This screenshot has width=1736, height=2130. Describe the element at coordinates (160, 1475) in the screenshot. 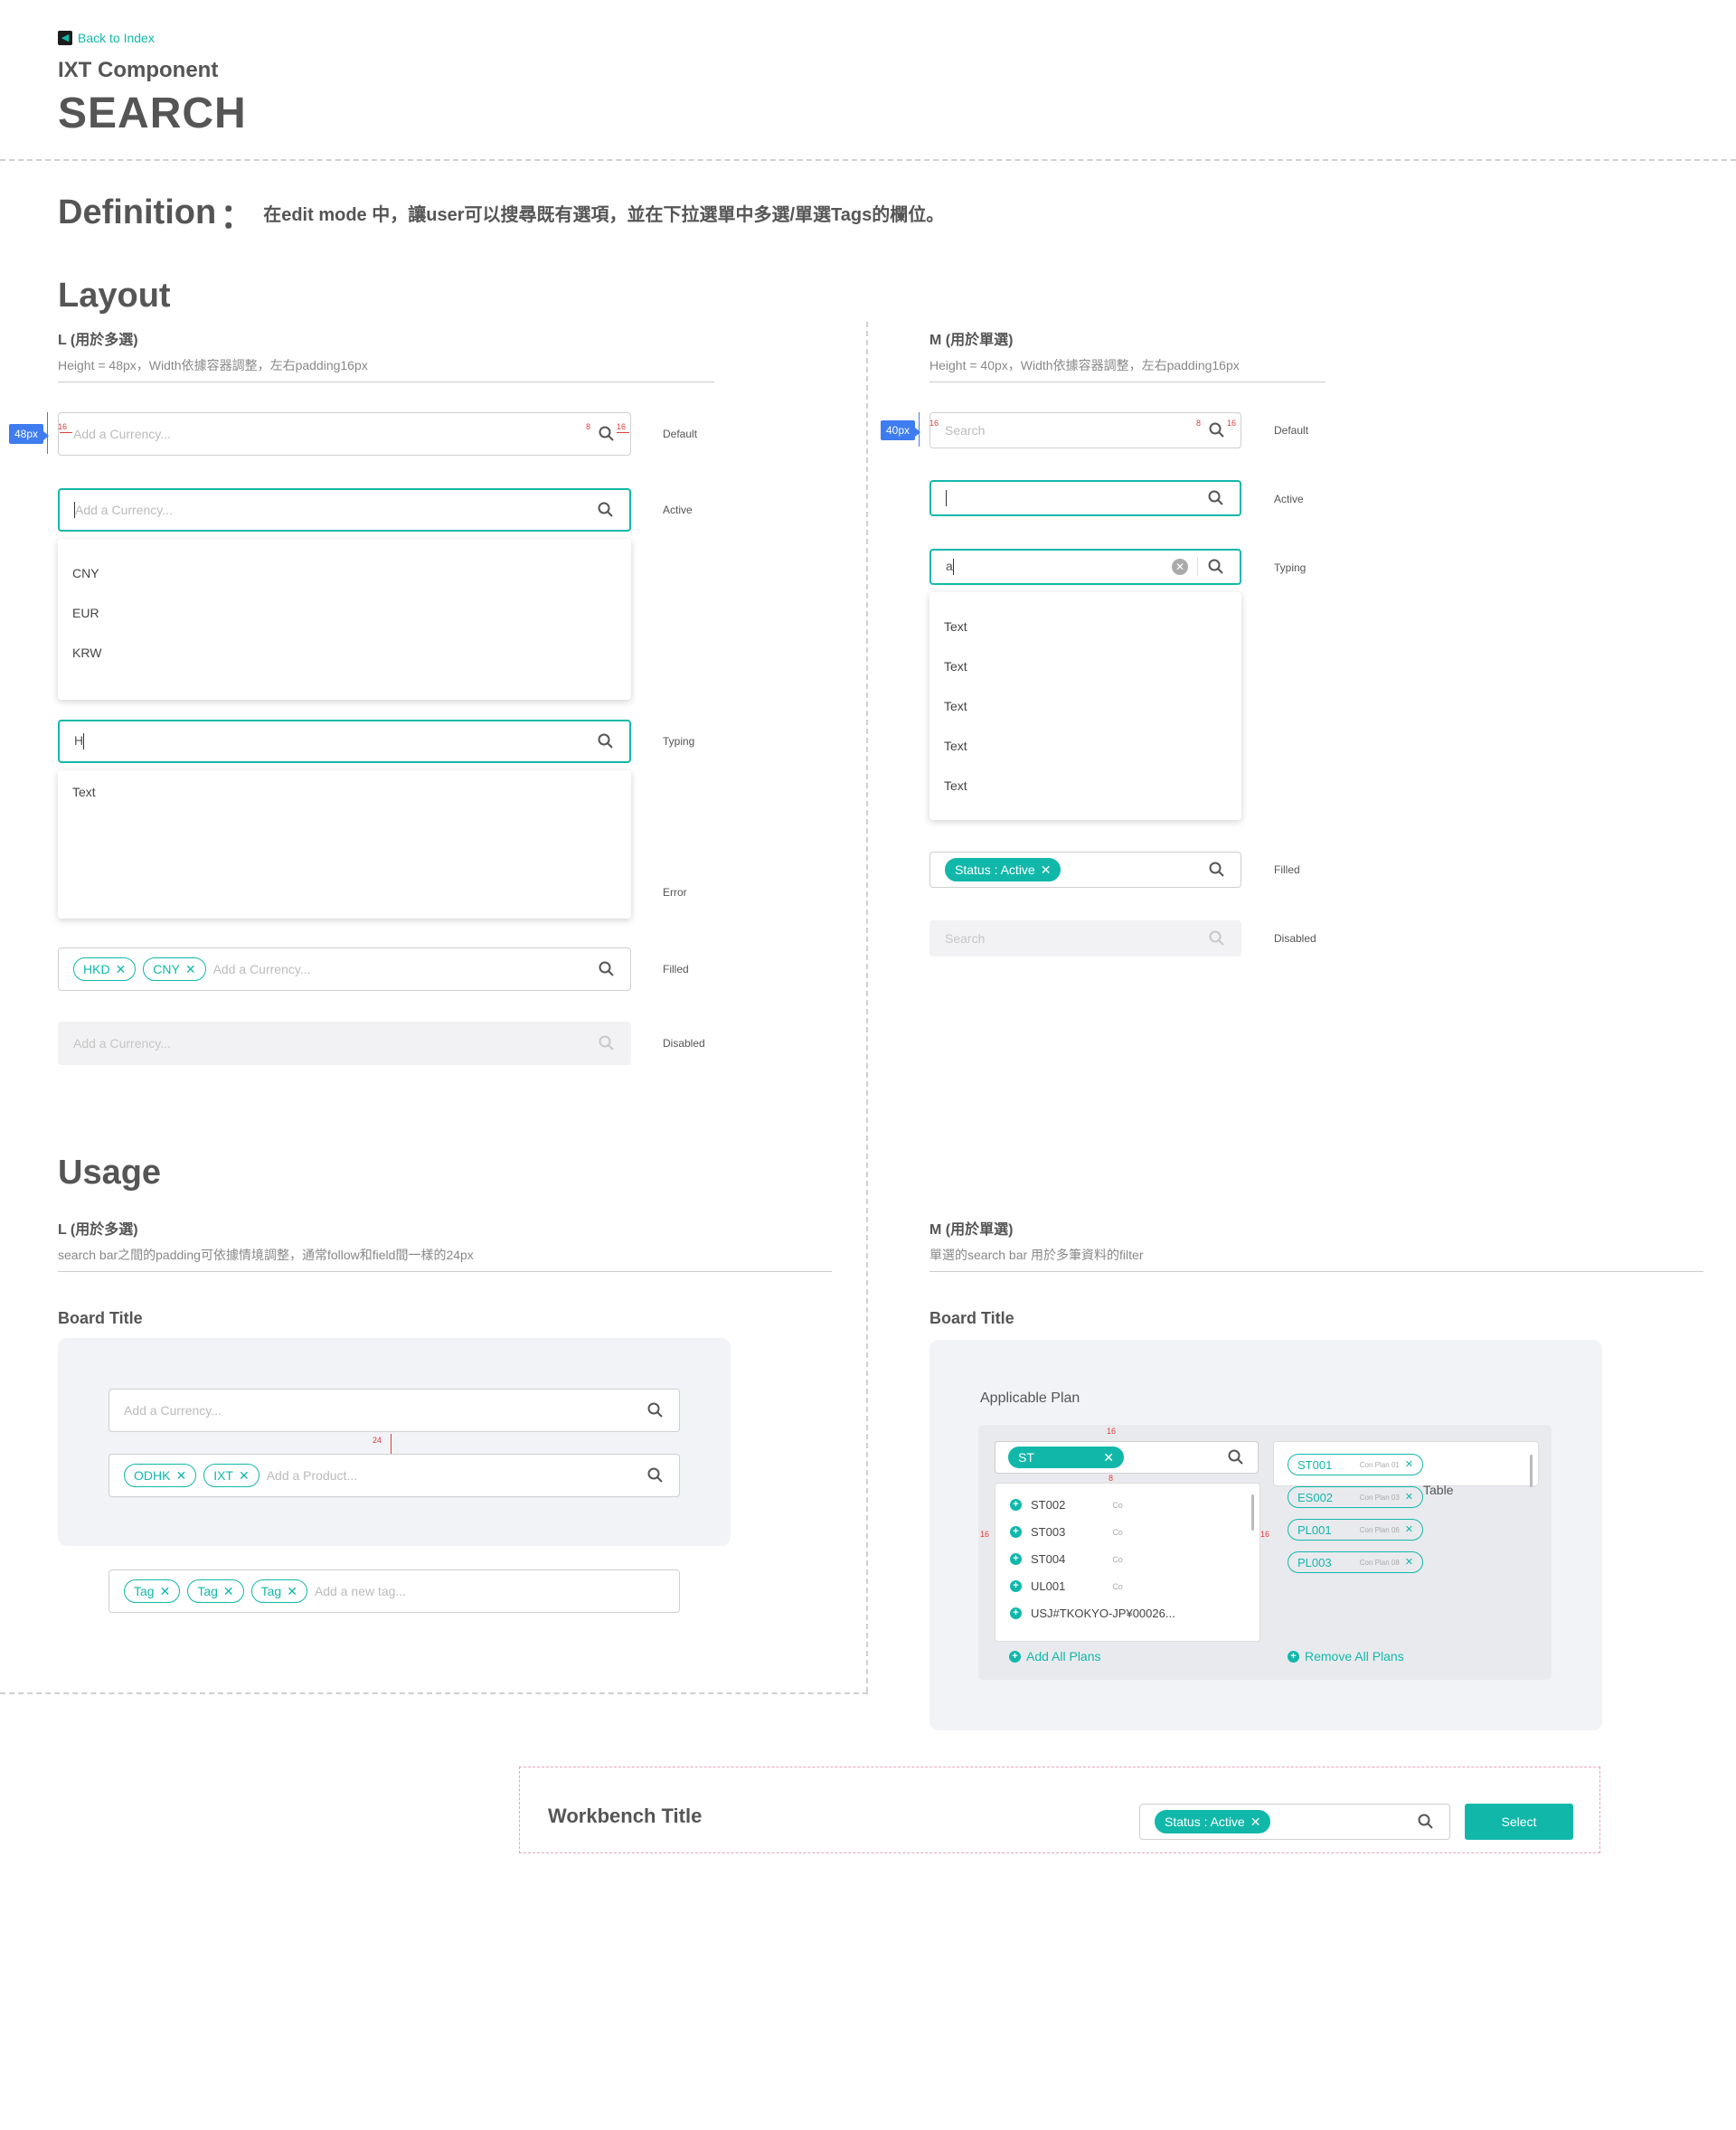

I see `tag-chip: ODHK ✕` at that location.